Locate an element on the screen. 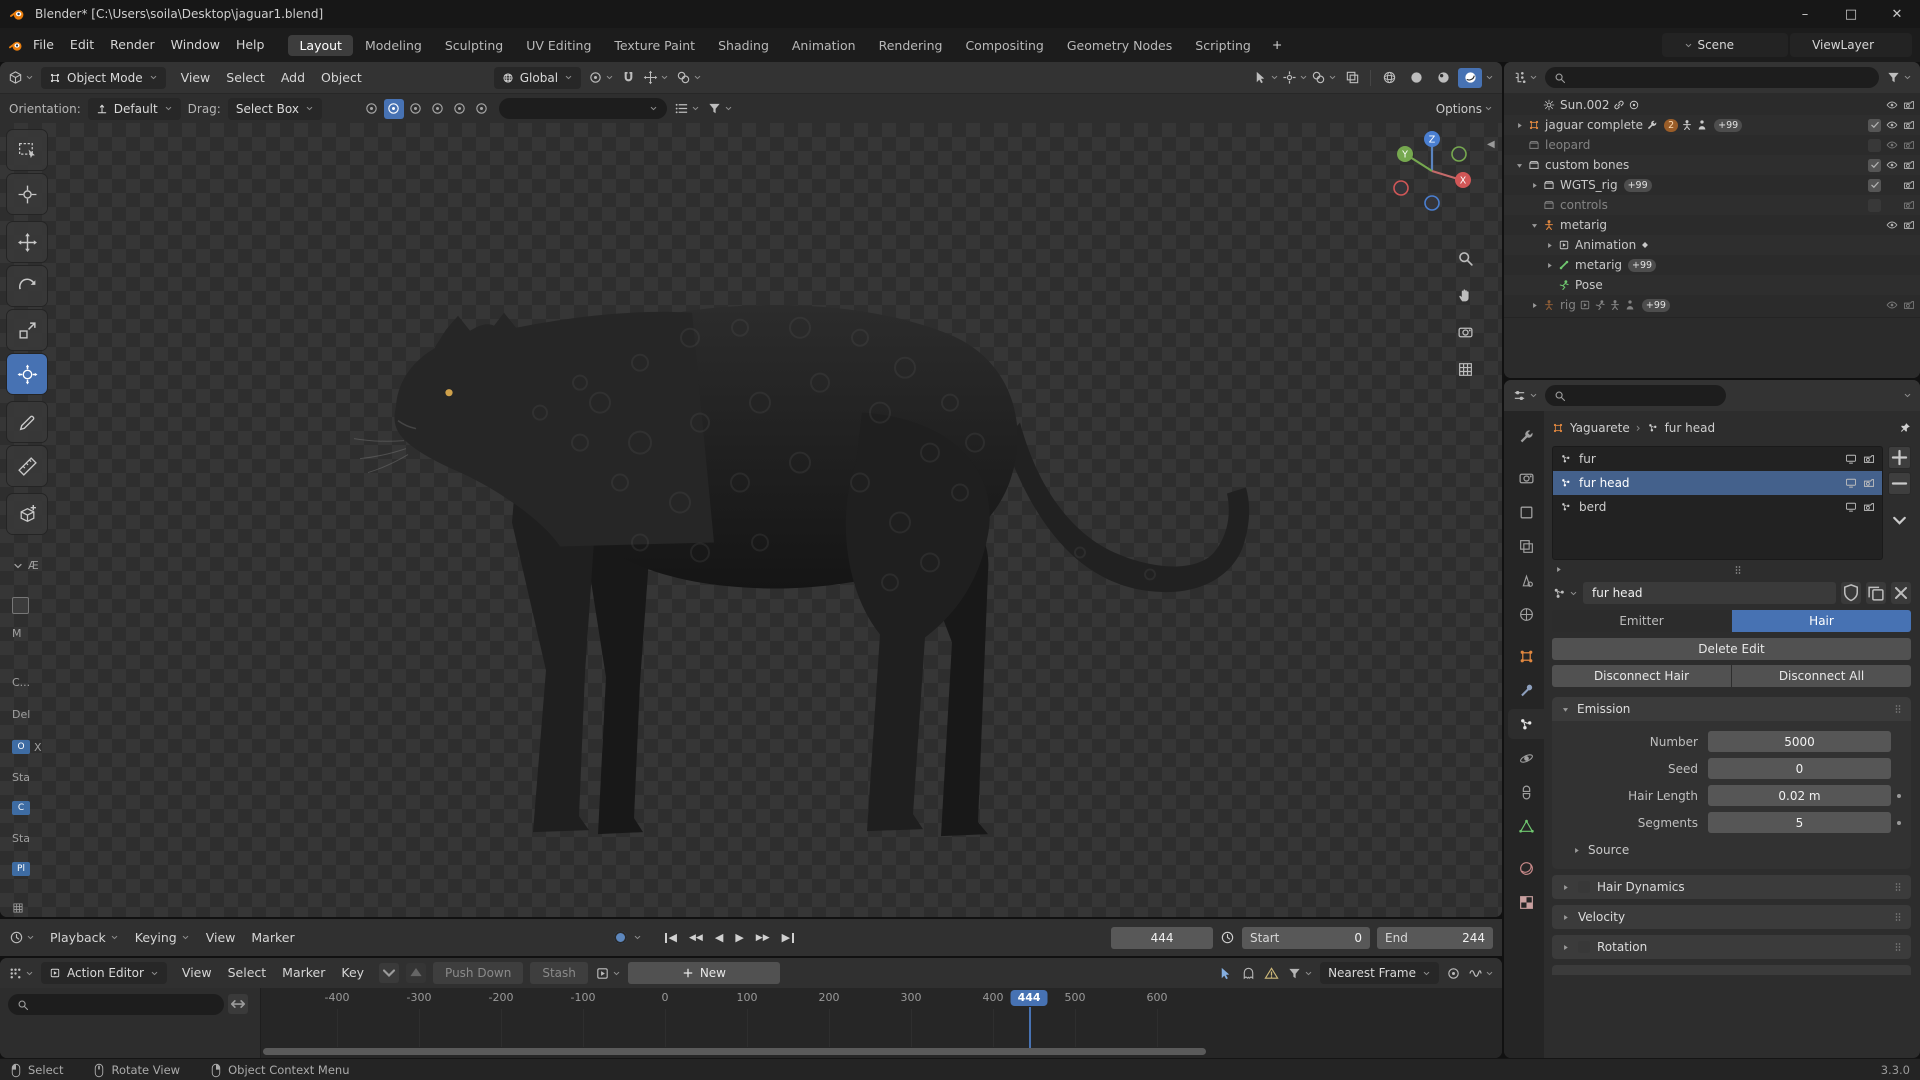  menu-edit: Edit is located at coordinates (82, 45).